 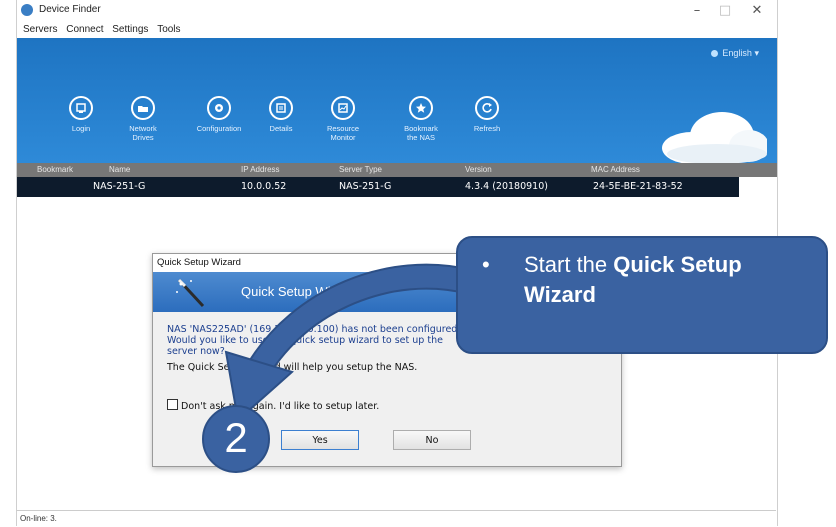 I want to click on globe-icon, so click(x=715, y=53).